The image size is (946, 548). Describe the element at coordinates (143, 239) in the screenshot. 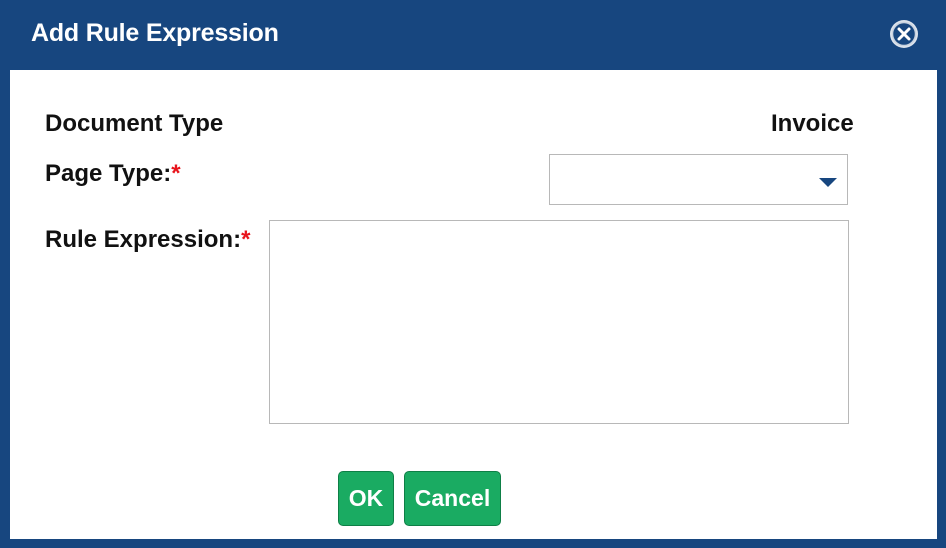

I see `rule-expression-label-text: Rule Expression:` at that location.